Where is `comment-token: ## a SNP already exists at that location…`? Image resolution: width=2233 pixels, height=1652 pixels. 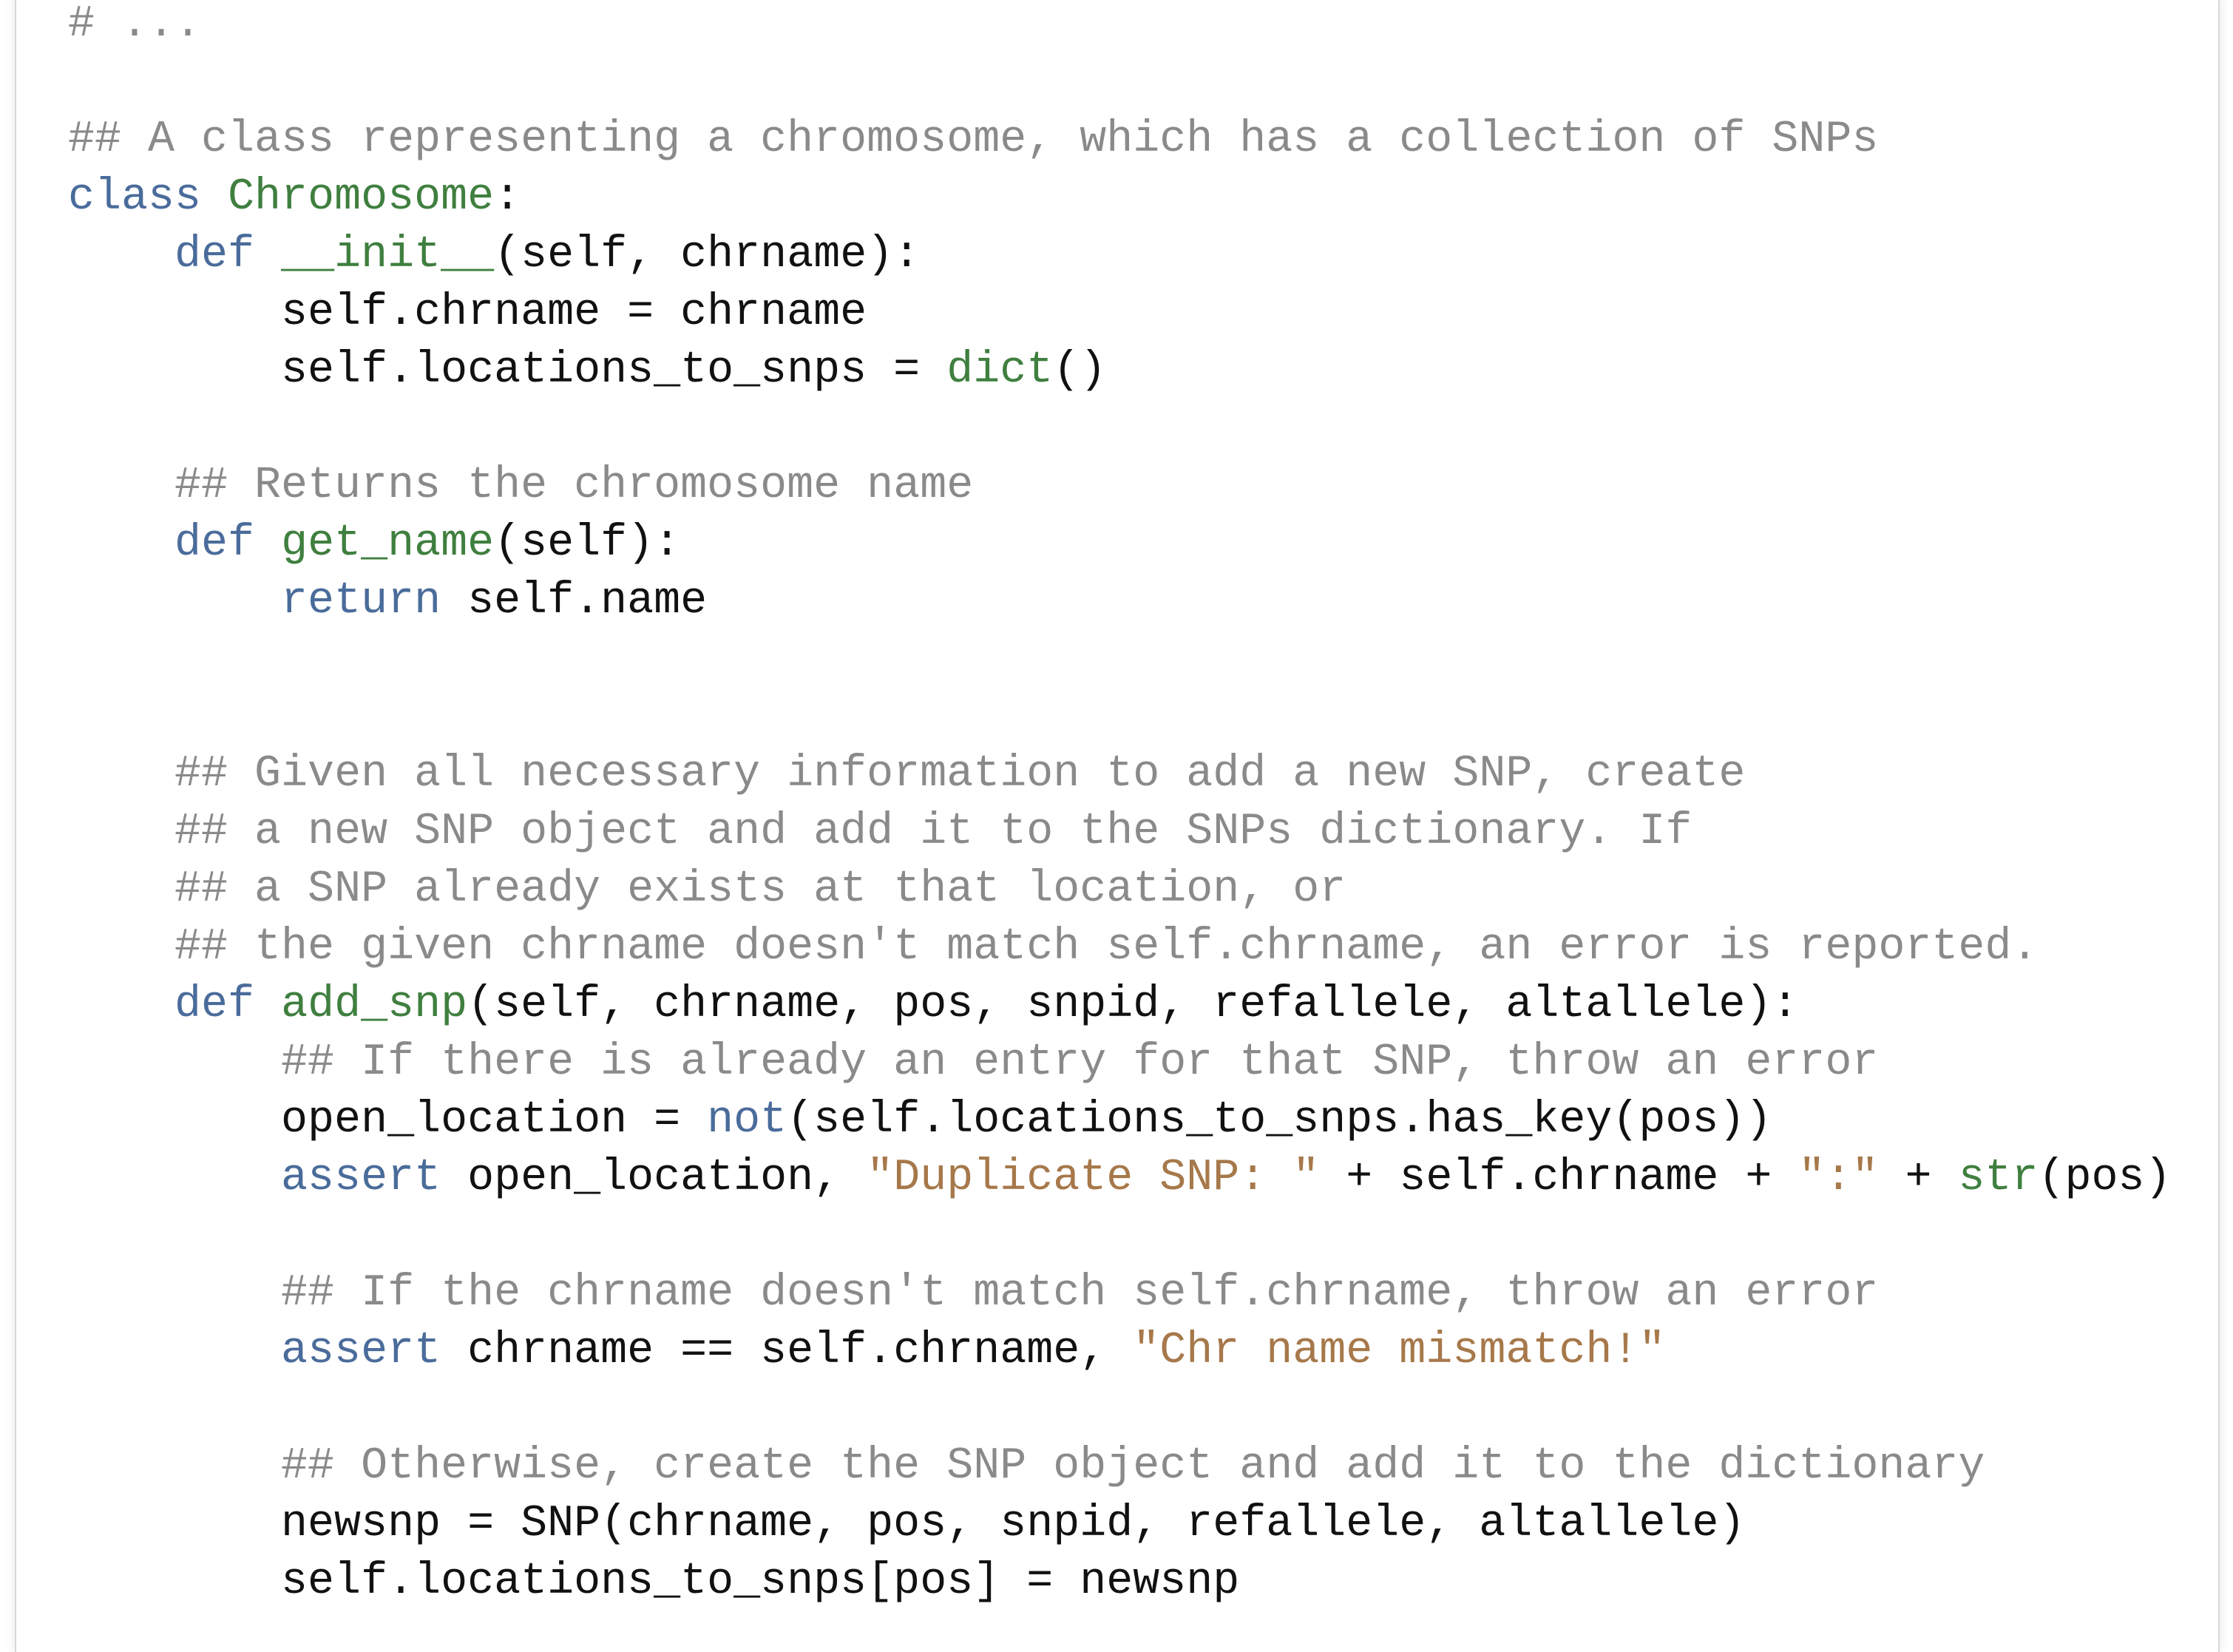
comment-token: ## a SNP already exists at that location… is located at coordinates (760, 889).